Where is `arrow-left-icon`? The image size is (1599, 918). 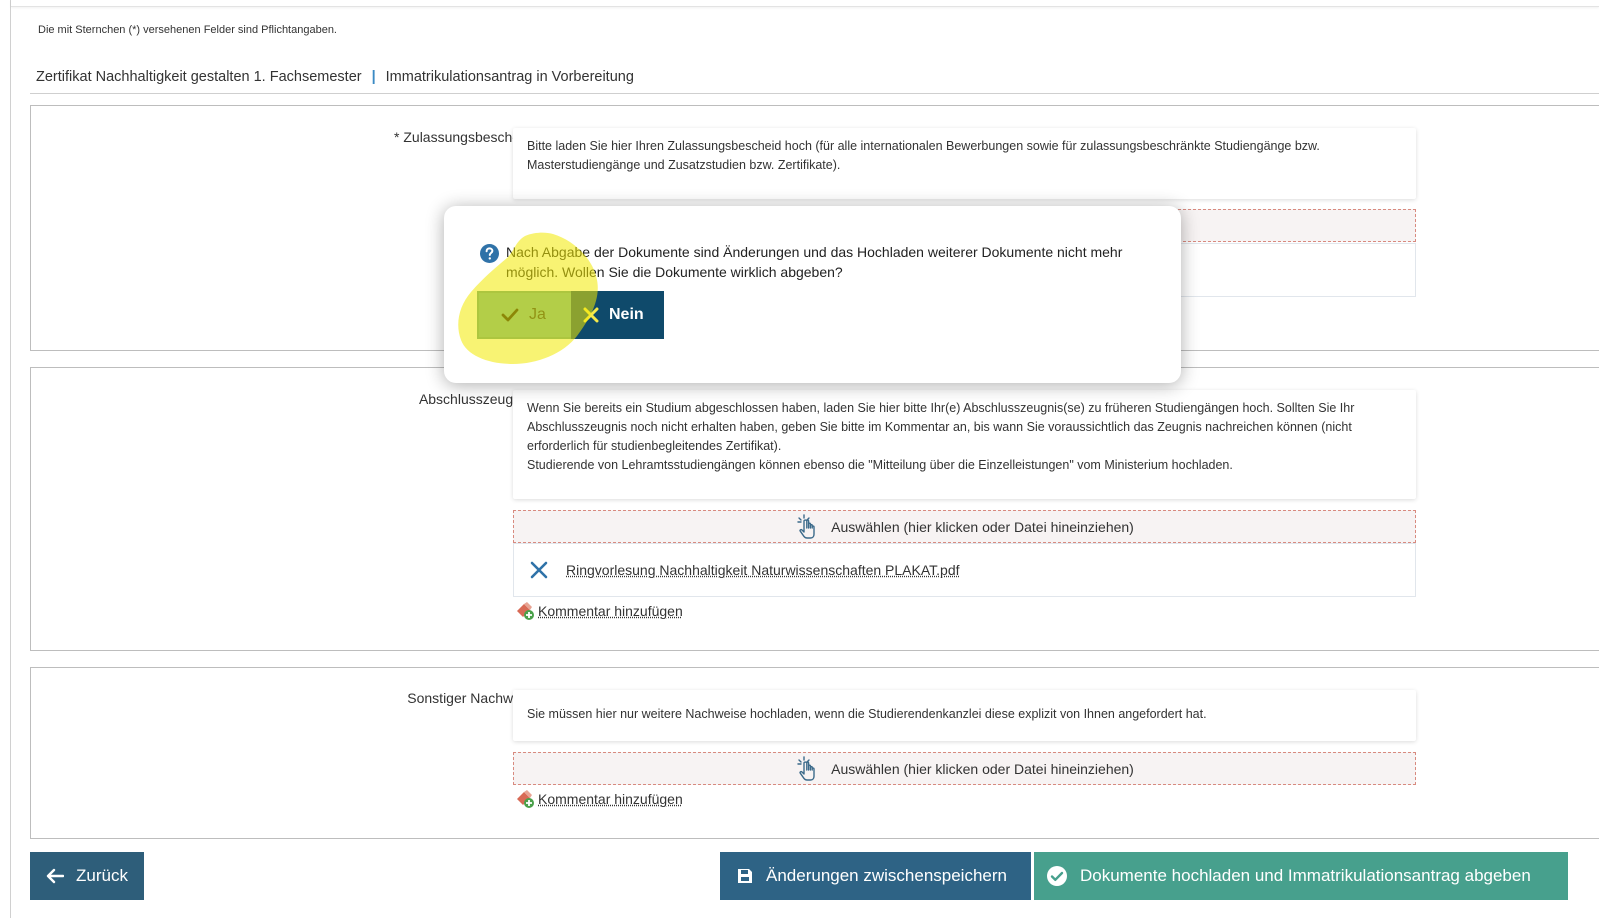
arrow-left-icon is located at coordinates (55, 876).